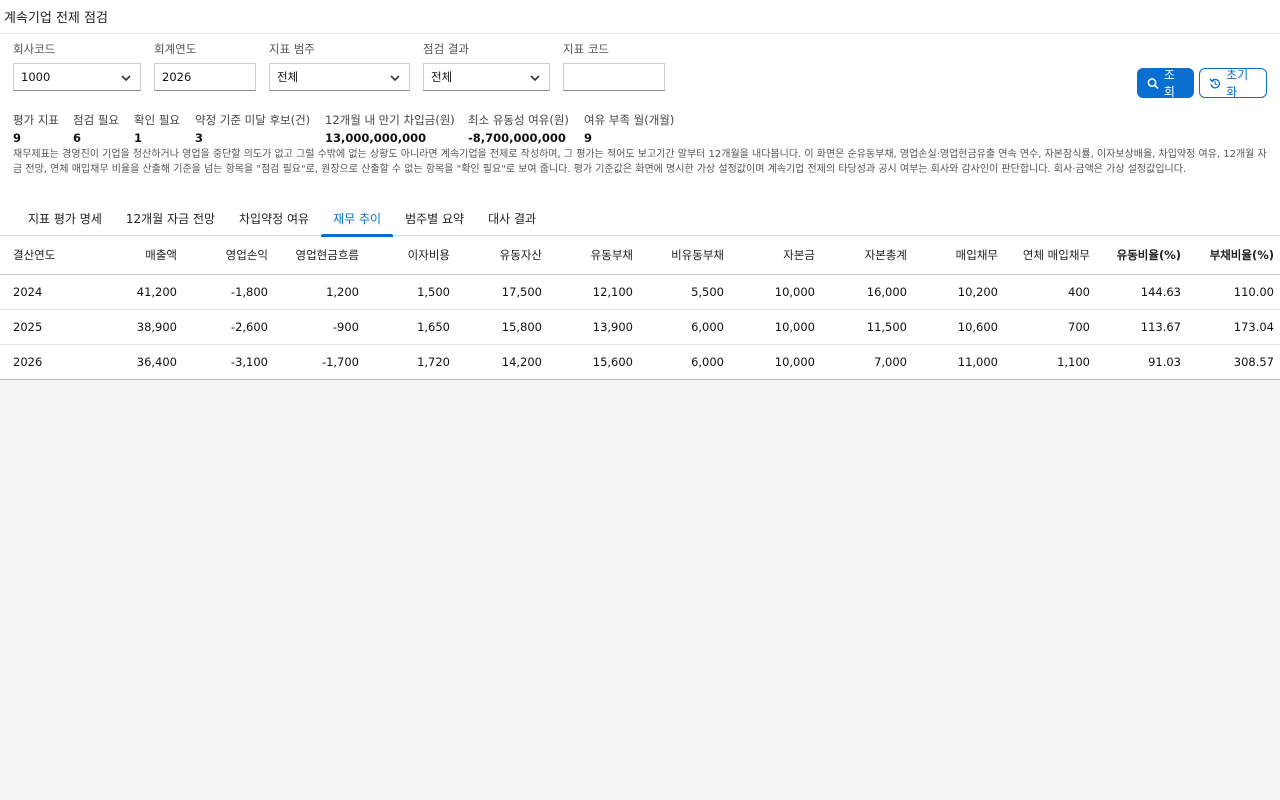 Image resolution: width=1280 pixels, height=800 pixels. What do you see at coordinates (1233, 292) in the screenshot?
I see `table-cell: 110.00` at bounding box center [1233, 292].